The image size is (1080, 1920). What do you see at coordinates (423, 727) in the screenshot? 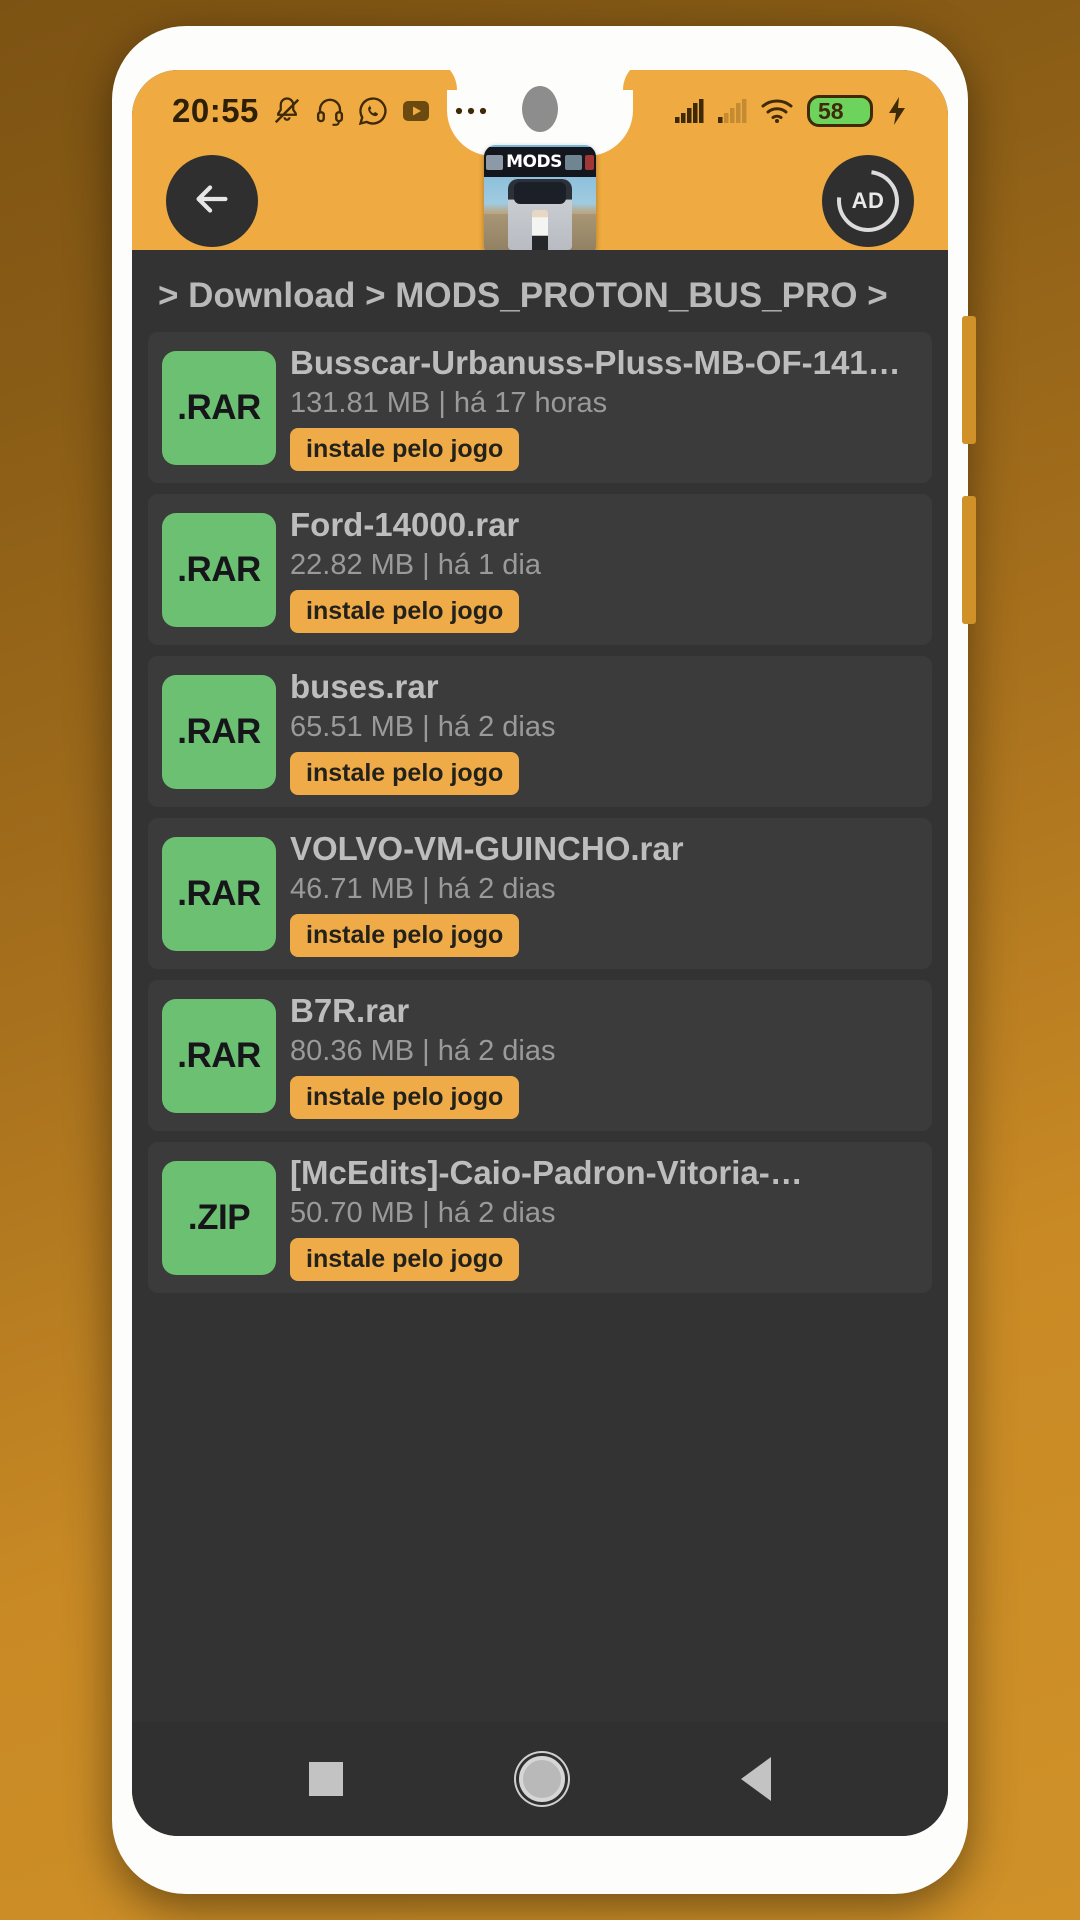
I see `file-meta: 65.51 MB | há 2 dias` at bounding box center [423, 727].